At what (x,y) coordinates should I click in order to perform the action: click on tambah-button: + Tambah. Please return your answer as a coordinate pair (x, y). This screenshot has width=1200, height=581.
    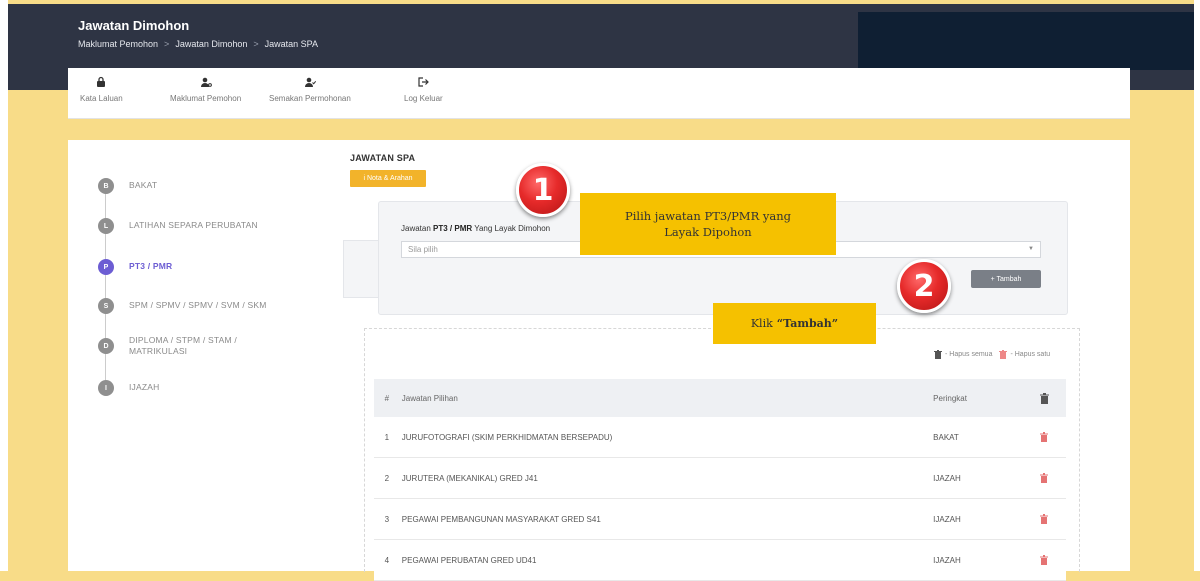
    Looking at the image, I should click on (1006, 279).